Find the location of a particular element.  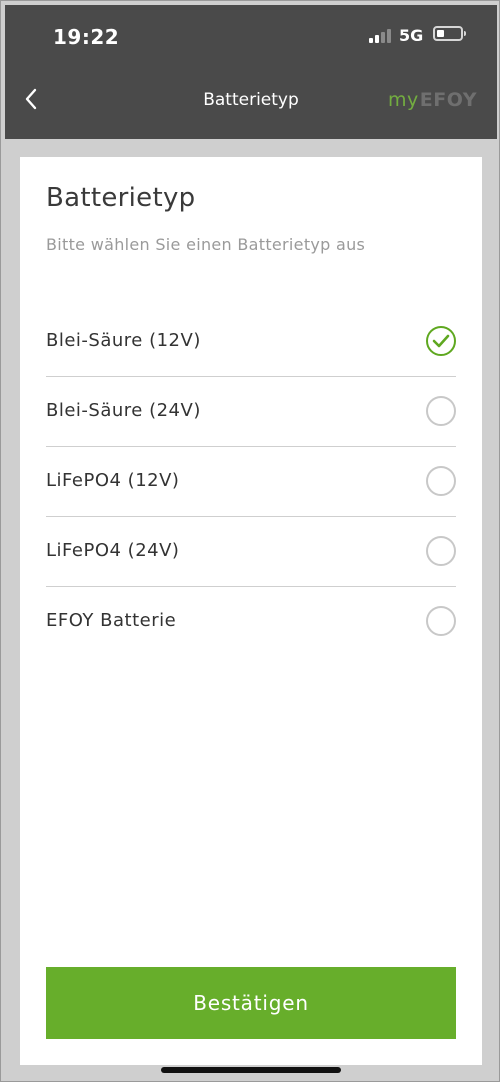

option-label: Blei-Säure (24V) is located at coordinates (123, 410).